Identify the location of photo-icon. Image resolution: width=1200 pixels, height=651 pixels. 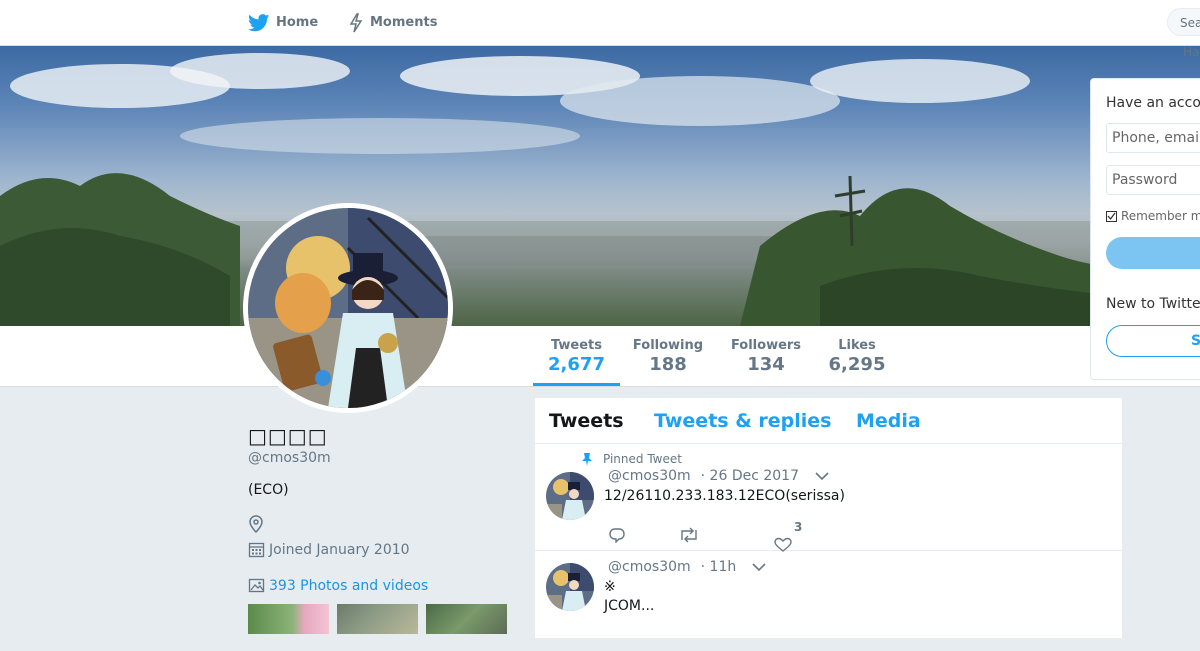
(256, 585).